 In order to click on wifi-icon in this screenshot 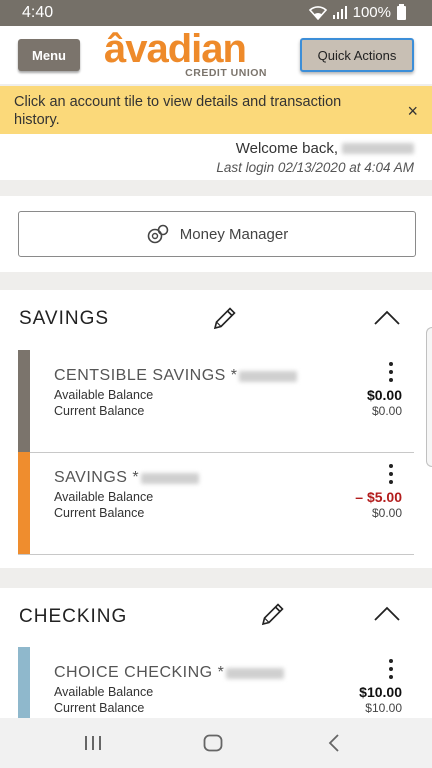, I will do `click(317, 12)`.